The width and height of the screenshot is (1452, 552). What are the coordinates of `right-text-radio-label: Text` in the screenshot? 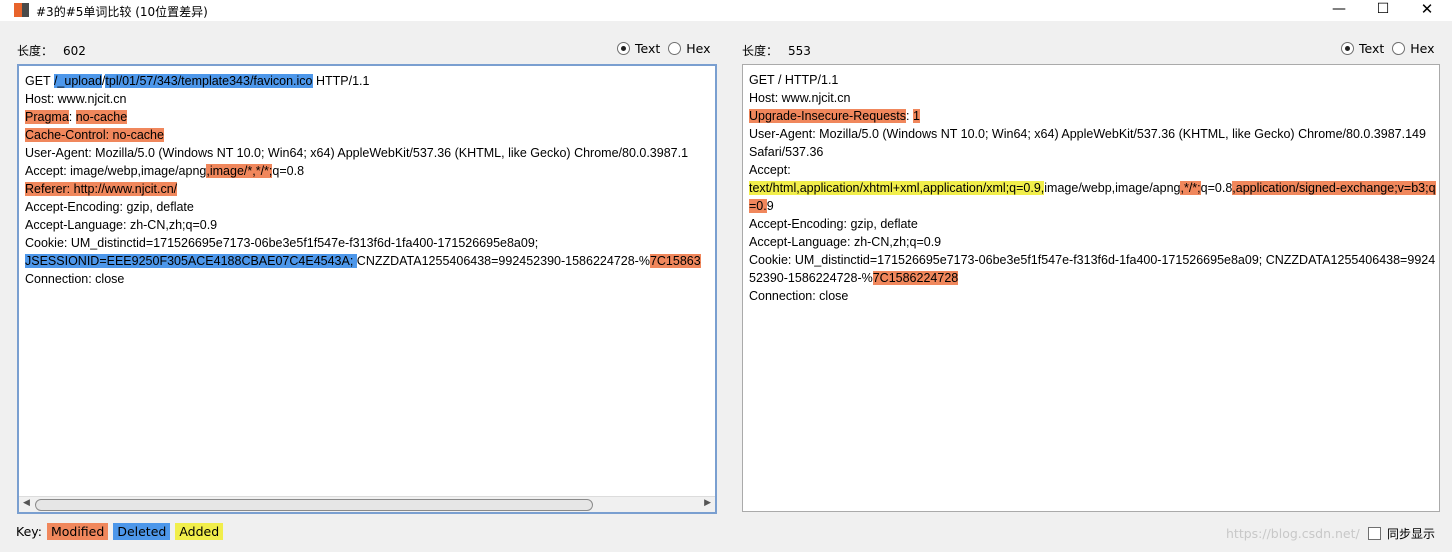 It's located at (1371, 48).